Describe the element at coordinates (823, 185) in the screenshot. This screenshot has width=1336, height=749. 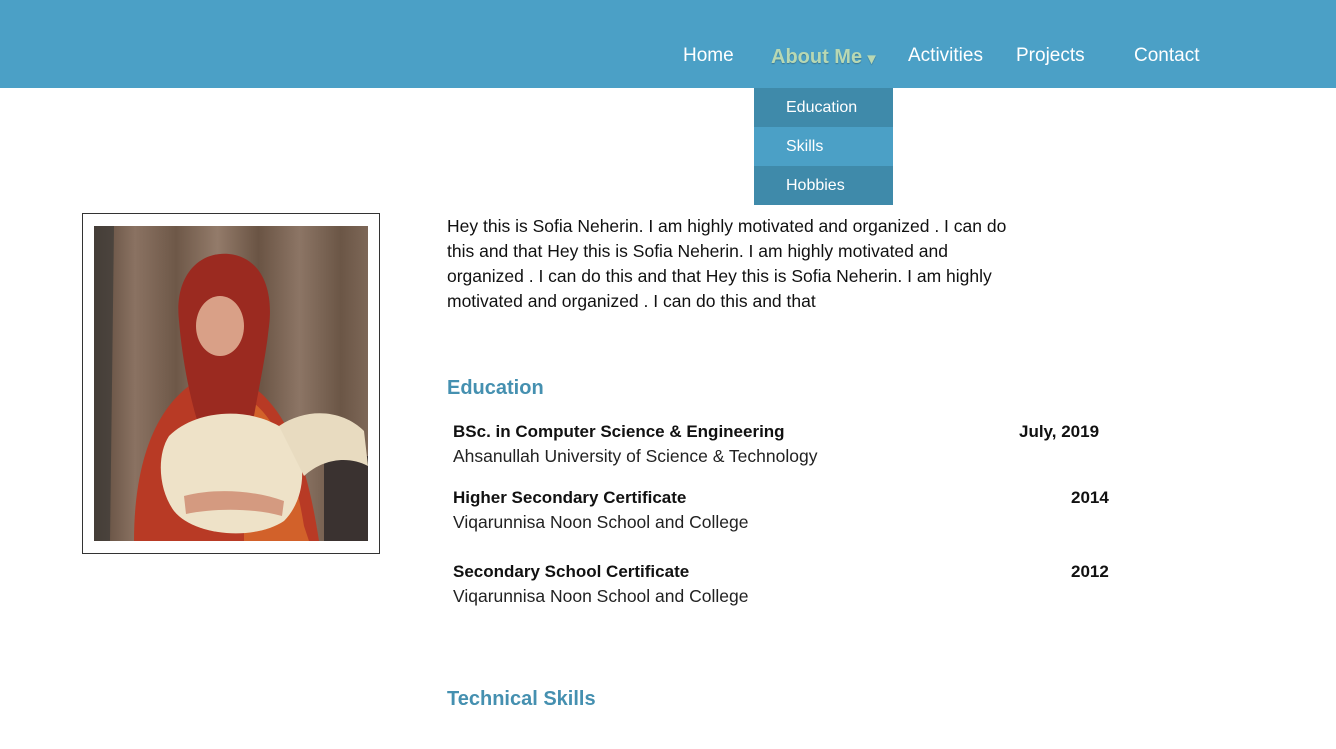
I see `dropdown-item-hobbies: Hobbies` at that location.